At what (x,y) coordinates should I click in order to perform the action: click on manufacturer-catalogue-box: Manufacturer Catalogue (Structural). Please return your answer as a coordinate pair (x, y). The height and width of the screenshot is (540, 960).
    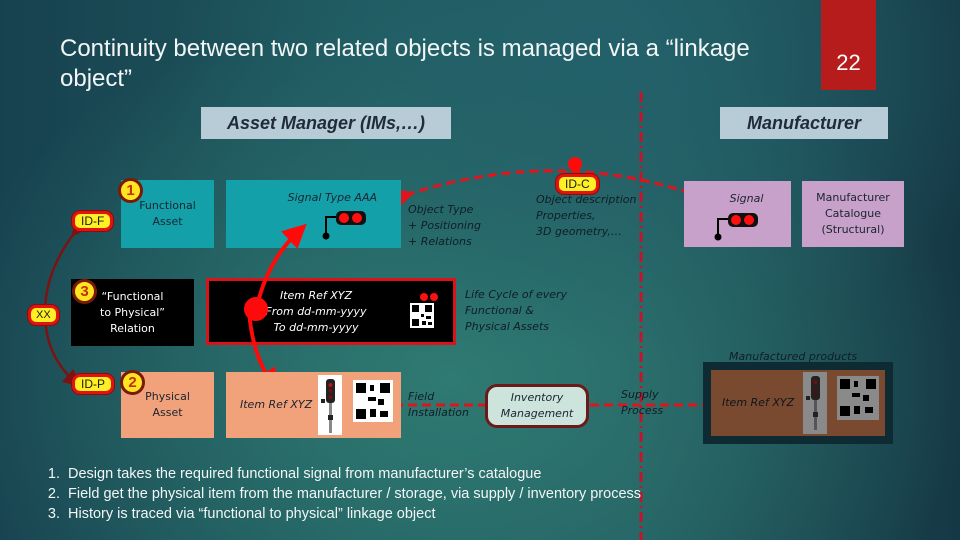
    Looking at the image, I should click on (853, 214).